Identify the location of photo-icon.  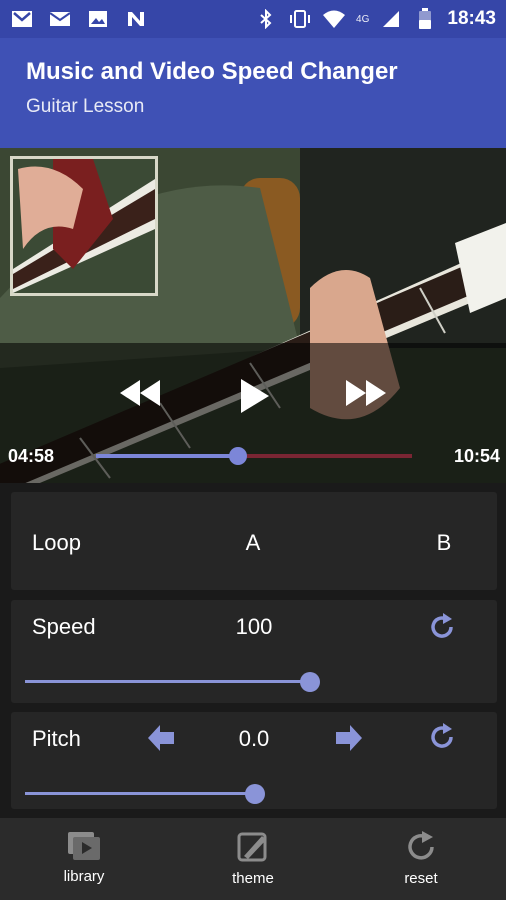
(98, 19).